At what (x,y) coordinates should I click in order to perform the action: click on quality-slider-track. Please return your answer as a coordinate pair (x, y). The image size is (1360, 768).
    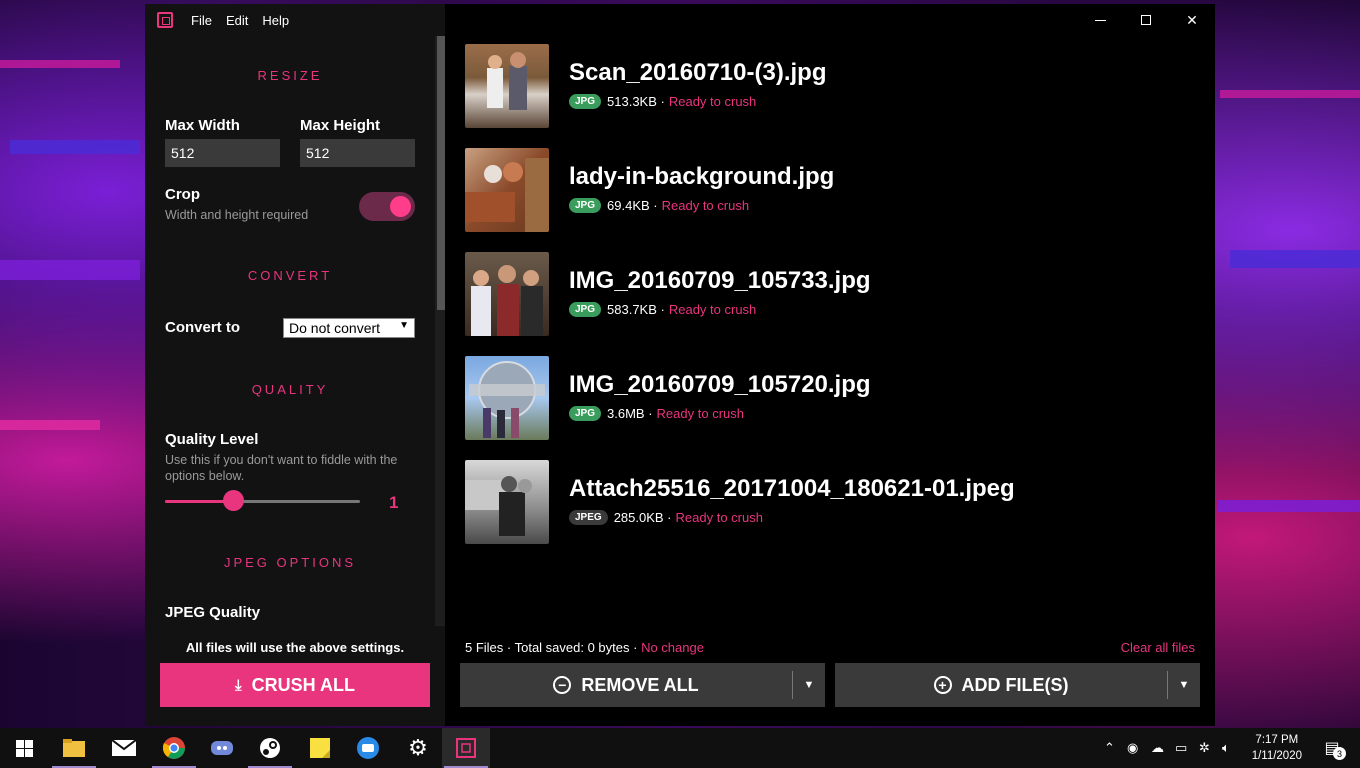
    Looking at the image, I should click on (262, 501).